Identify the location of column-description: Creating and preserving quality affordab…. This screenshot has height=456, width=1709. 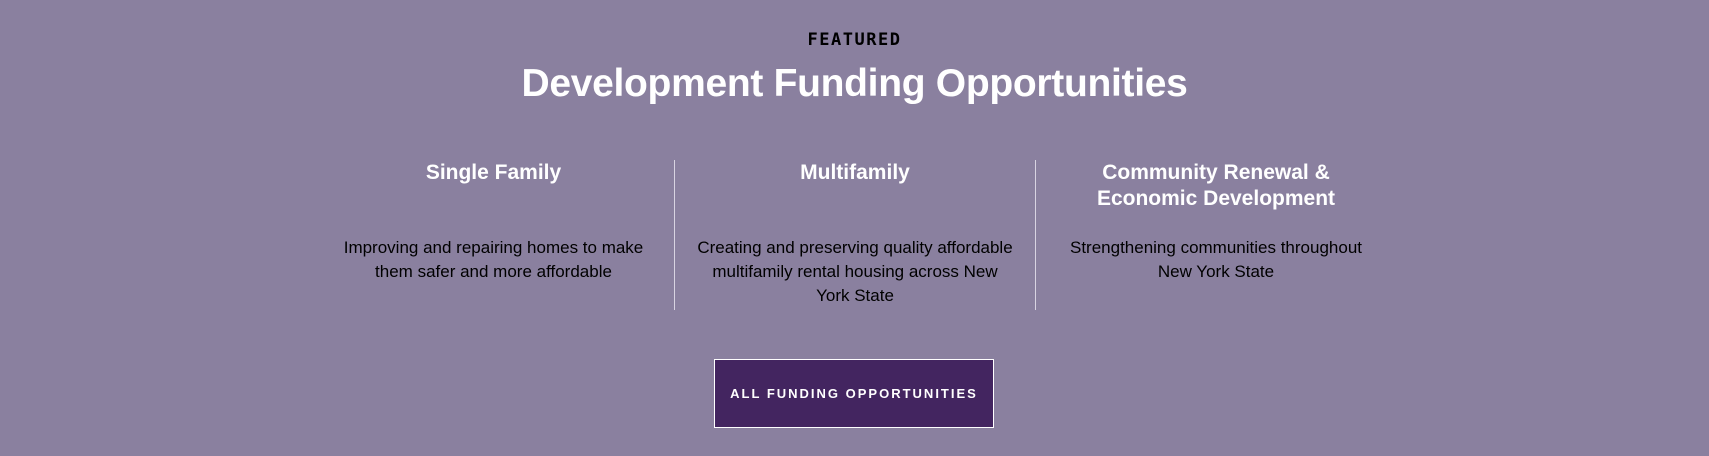
(855, 271).